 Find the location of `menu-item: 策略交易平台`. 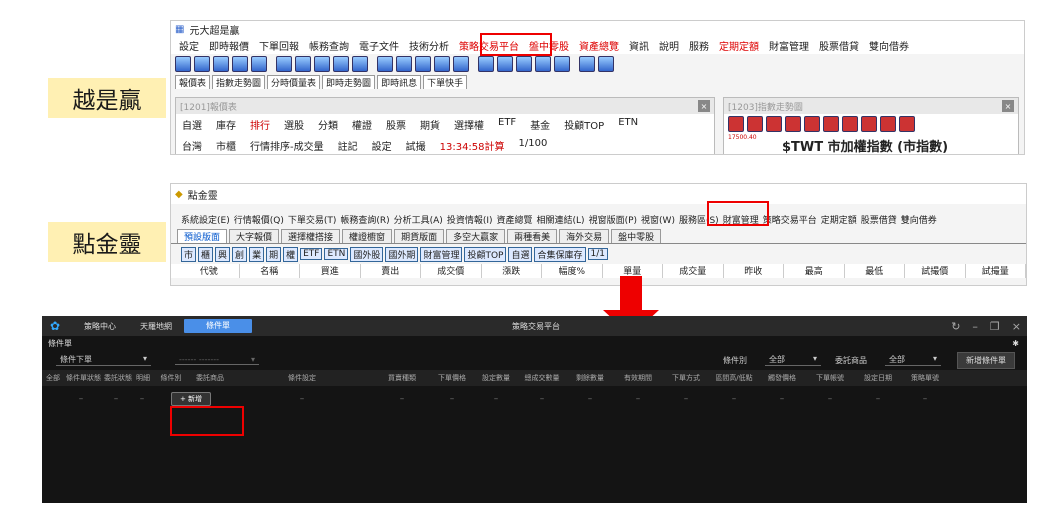

menu-item: 策略交易平台 is located at coordinates (790, 219).